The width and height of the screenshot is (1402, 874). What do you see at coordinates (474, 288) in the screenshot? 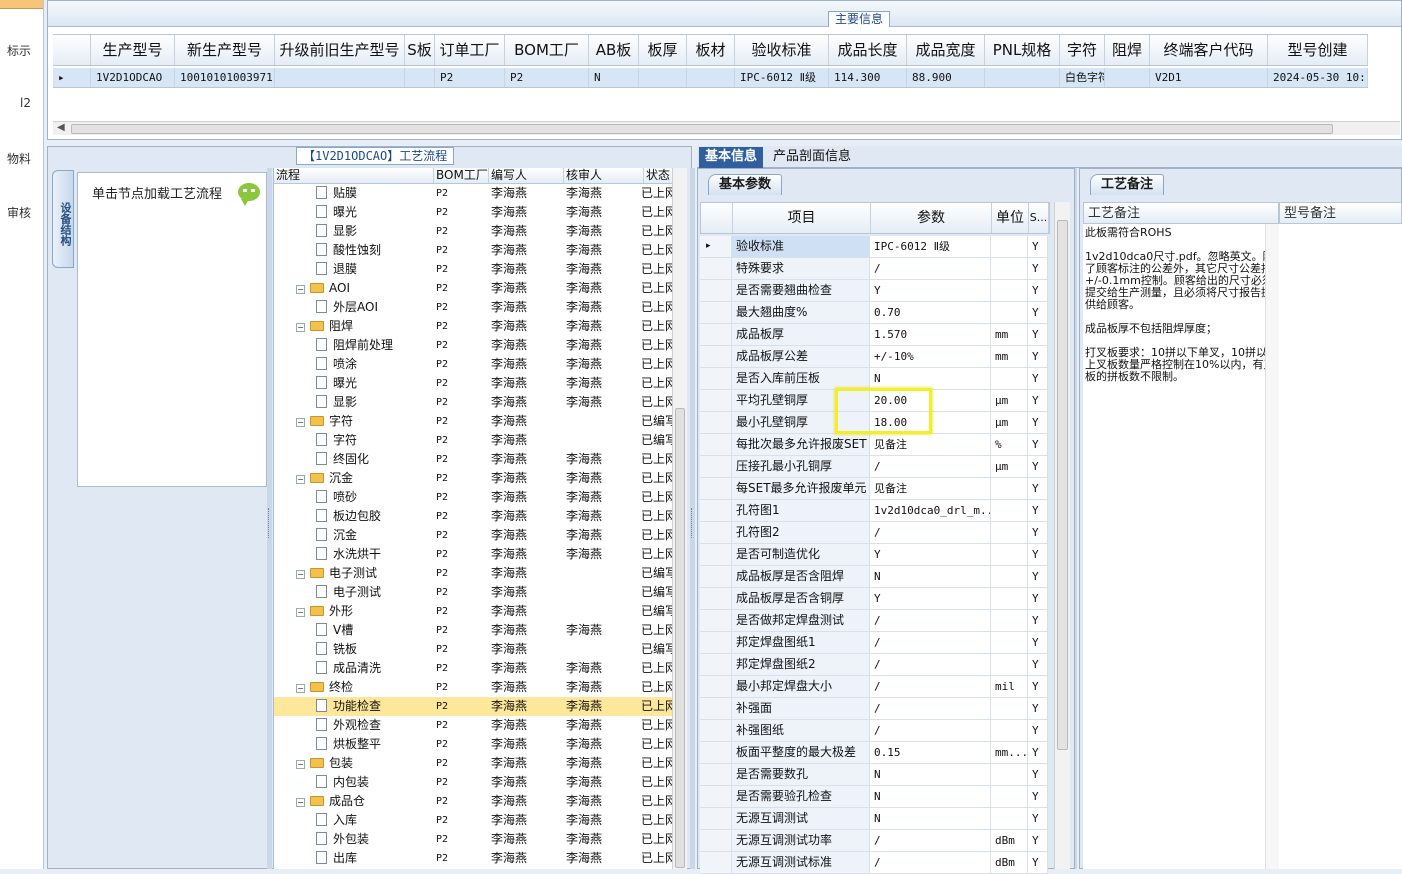
I see `tree-node: − AOI P2 李海燕 李海燕 已上网` at bounding box center [474, 288].